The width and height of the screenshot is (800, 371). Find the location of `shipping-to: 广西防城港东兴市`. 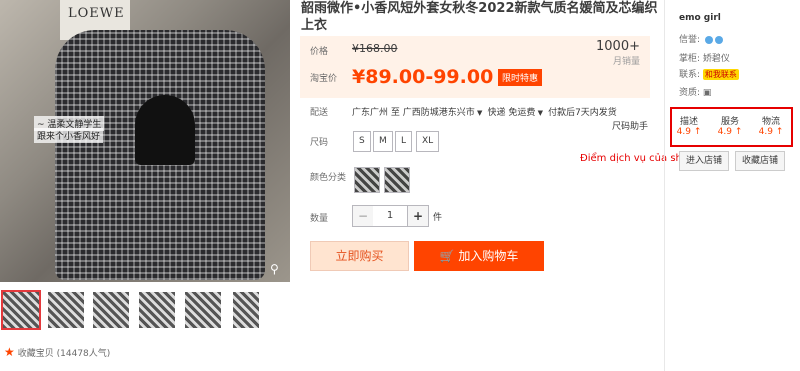

shipping-to: 广西防城港东兴市 is located at coordinates (439, 113).